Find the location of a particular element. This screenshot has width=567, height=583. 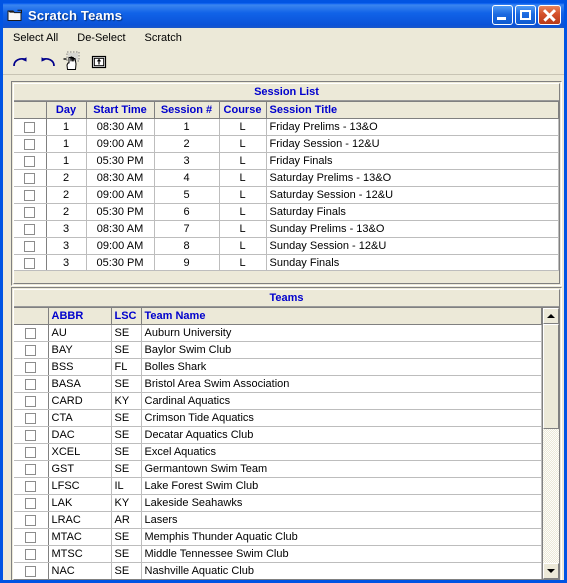

table-row: BAY SE Baylor Swim Club is located at coordinates (278, 350).